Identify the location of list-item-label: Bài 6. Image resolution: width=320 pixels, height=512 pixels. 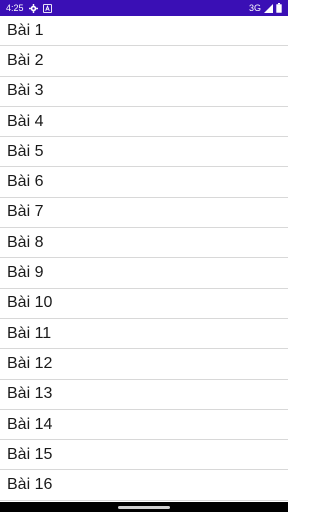
(25, 182).